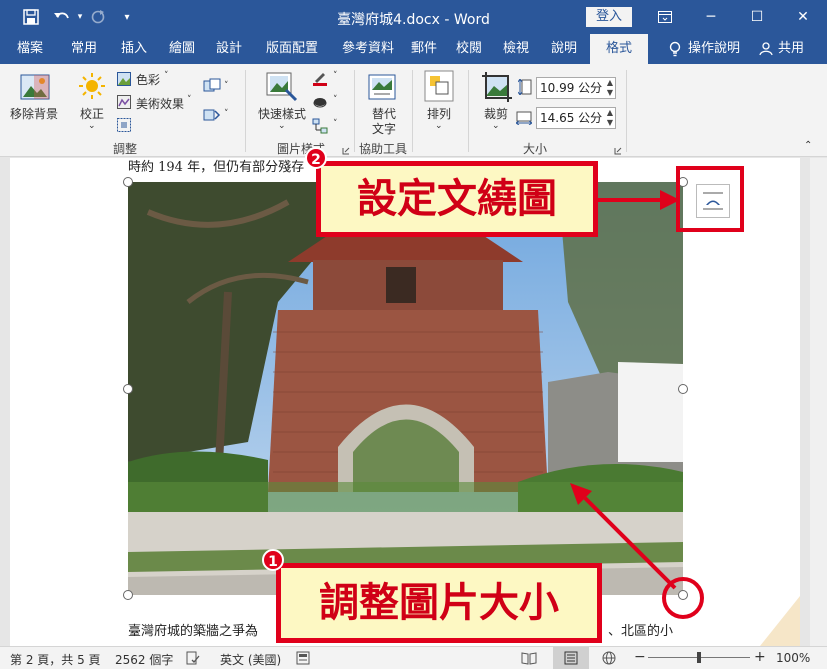 This screenshot has width=827, height=669. I want to click on read-mode-icon, so click(529, 659).